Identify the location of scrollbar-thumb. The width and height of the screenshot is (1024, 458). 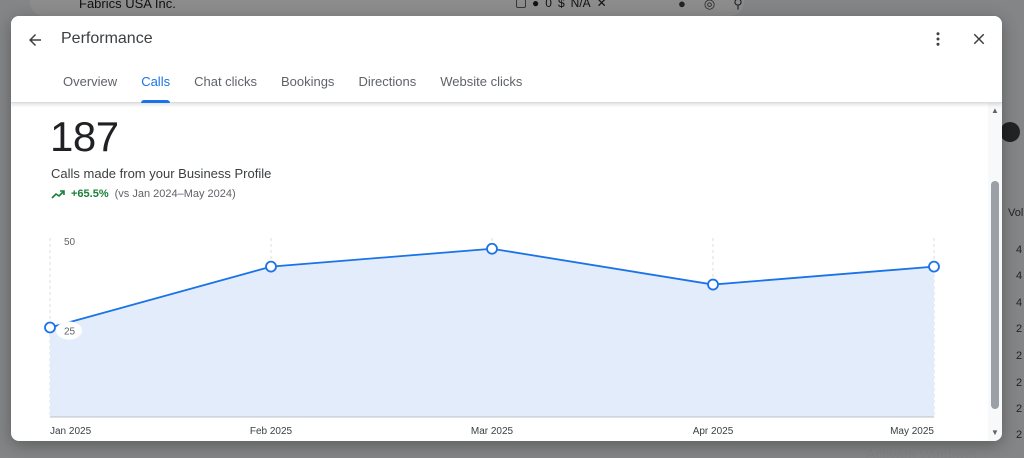
(995, 295).